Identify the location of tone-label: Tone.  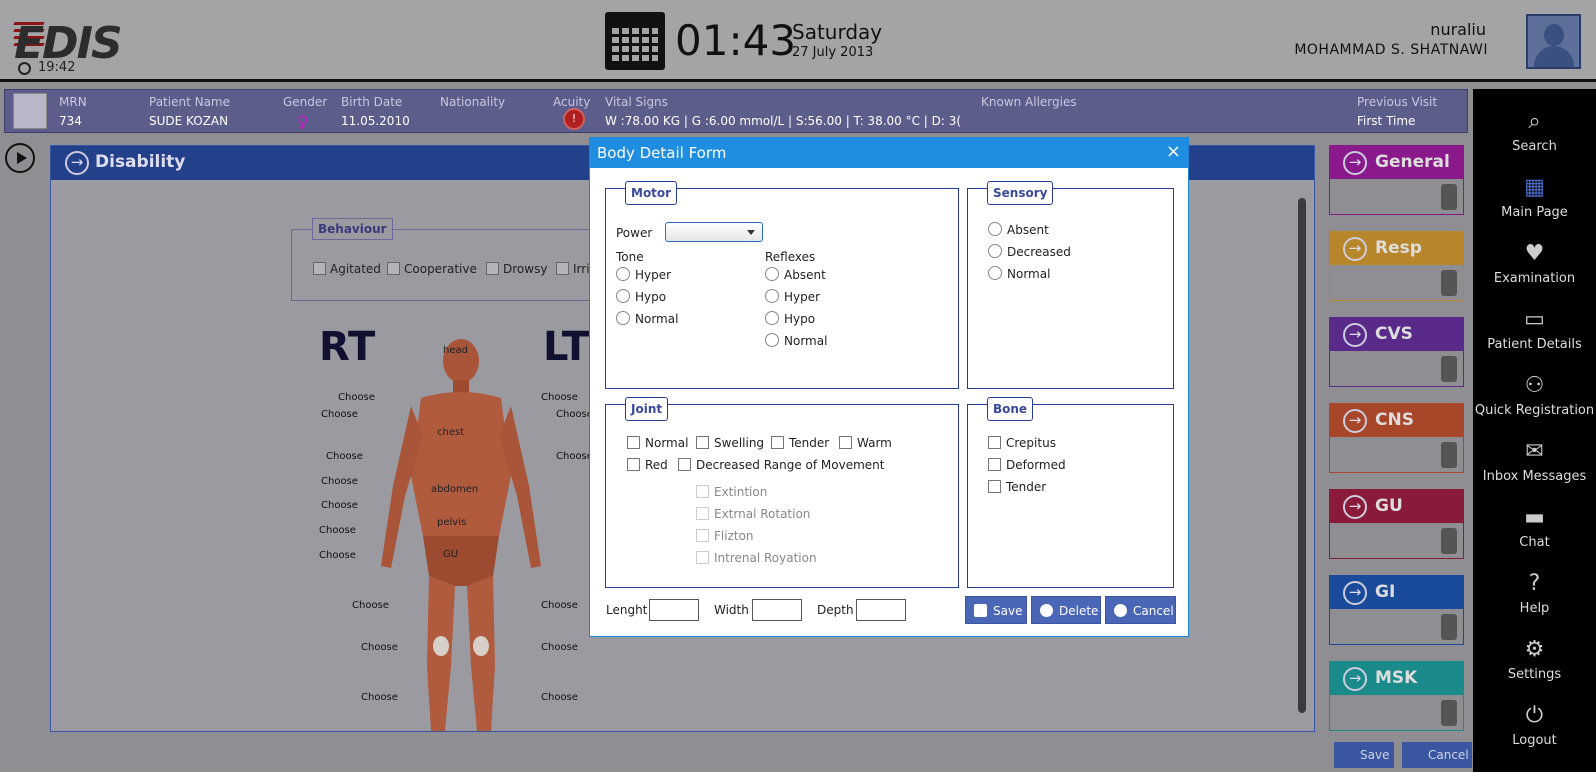
(630, 257).